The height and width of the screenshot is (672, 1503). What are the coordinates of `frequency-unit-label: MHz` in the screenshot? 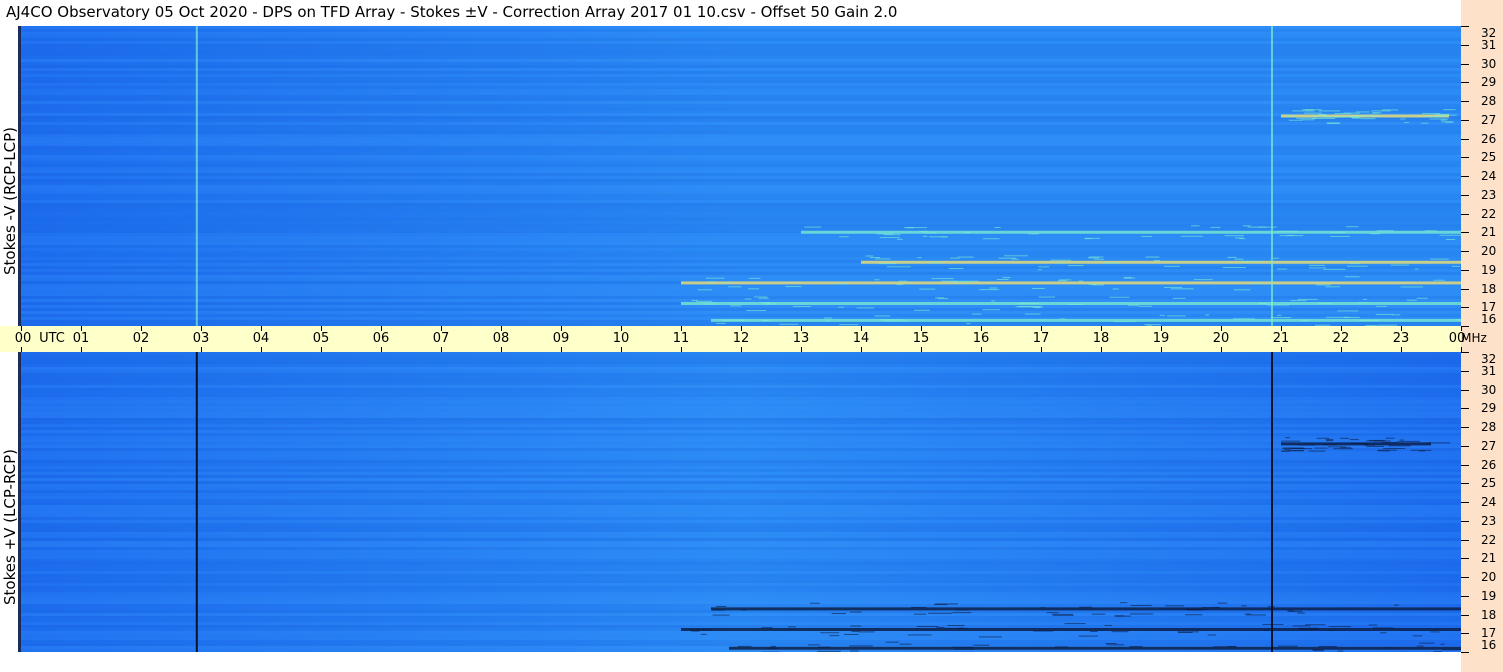 It's located at (1474, 338).